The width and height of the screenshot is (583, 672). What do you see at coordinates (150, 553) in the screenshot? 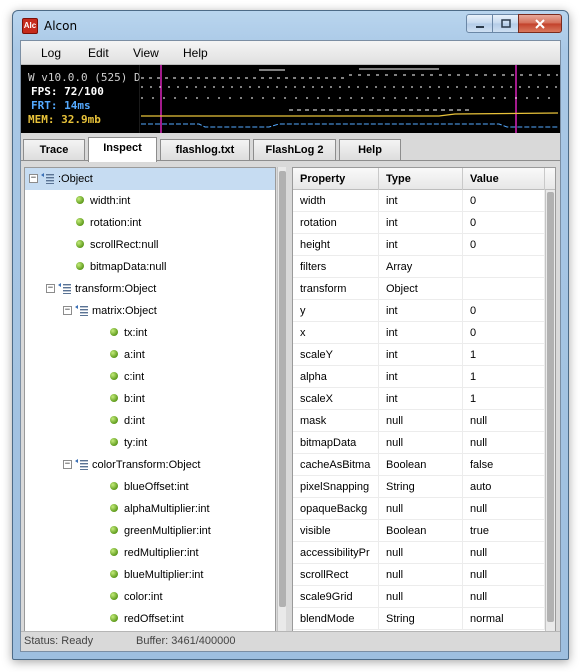
I see `tree-node-leaf: redMultiplier:int` at bounding box center [150, 553].